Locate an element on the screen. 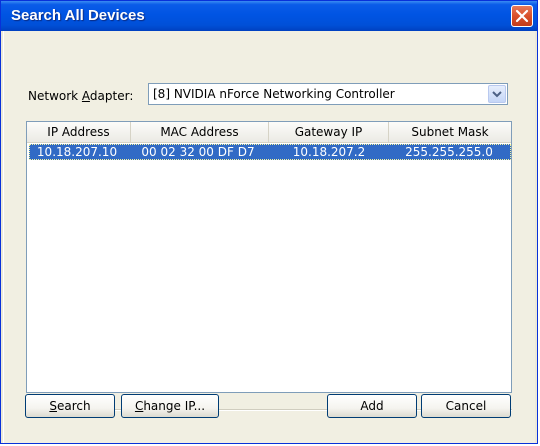 This screenshot has height=446, width=540. cell-ip-address: 10.18.207.10 is located at coordinates (77, 152).